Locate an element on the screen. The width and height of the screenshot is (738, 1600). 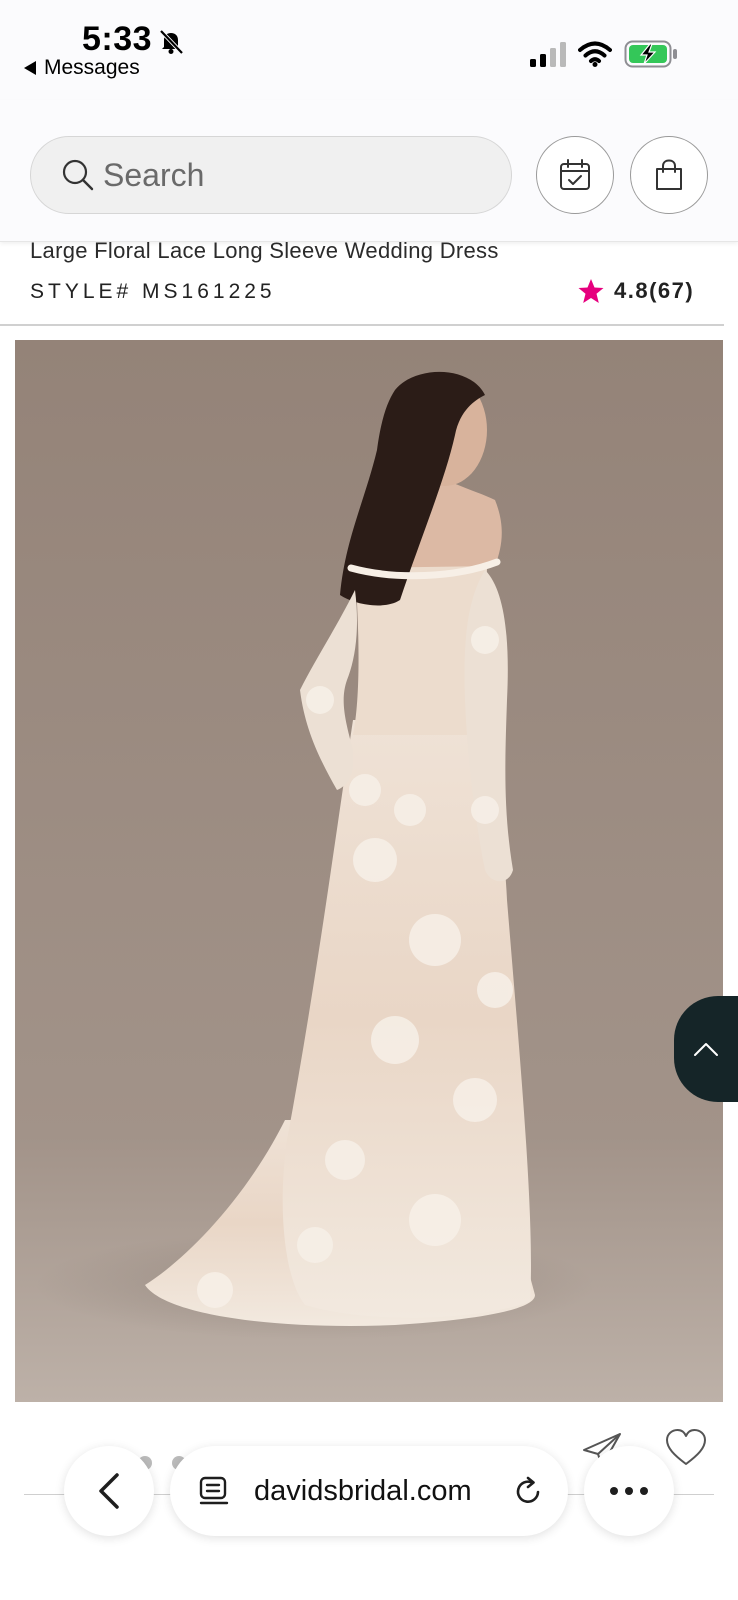
heart-icon is located at coordinates (686, 1448).